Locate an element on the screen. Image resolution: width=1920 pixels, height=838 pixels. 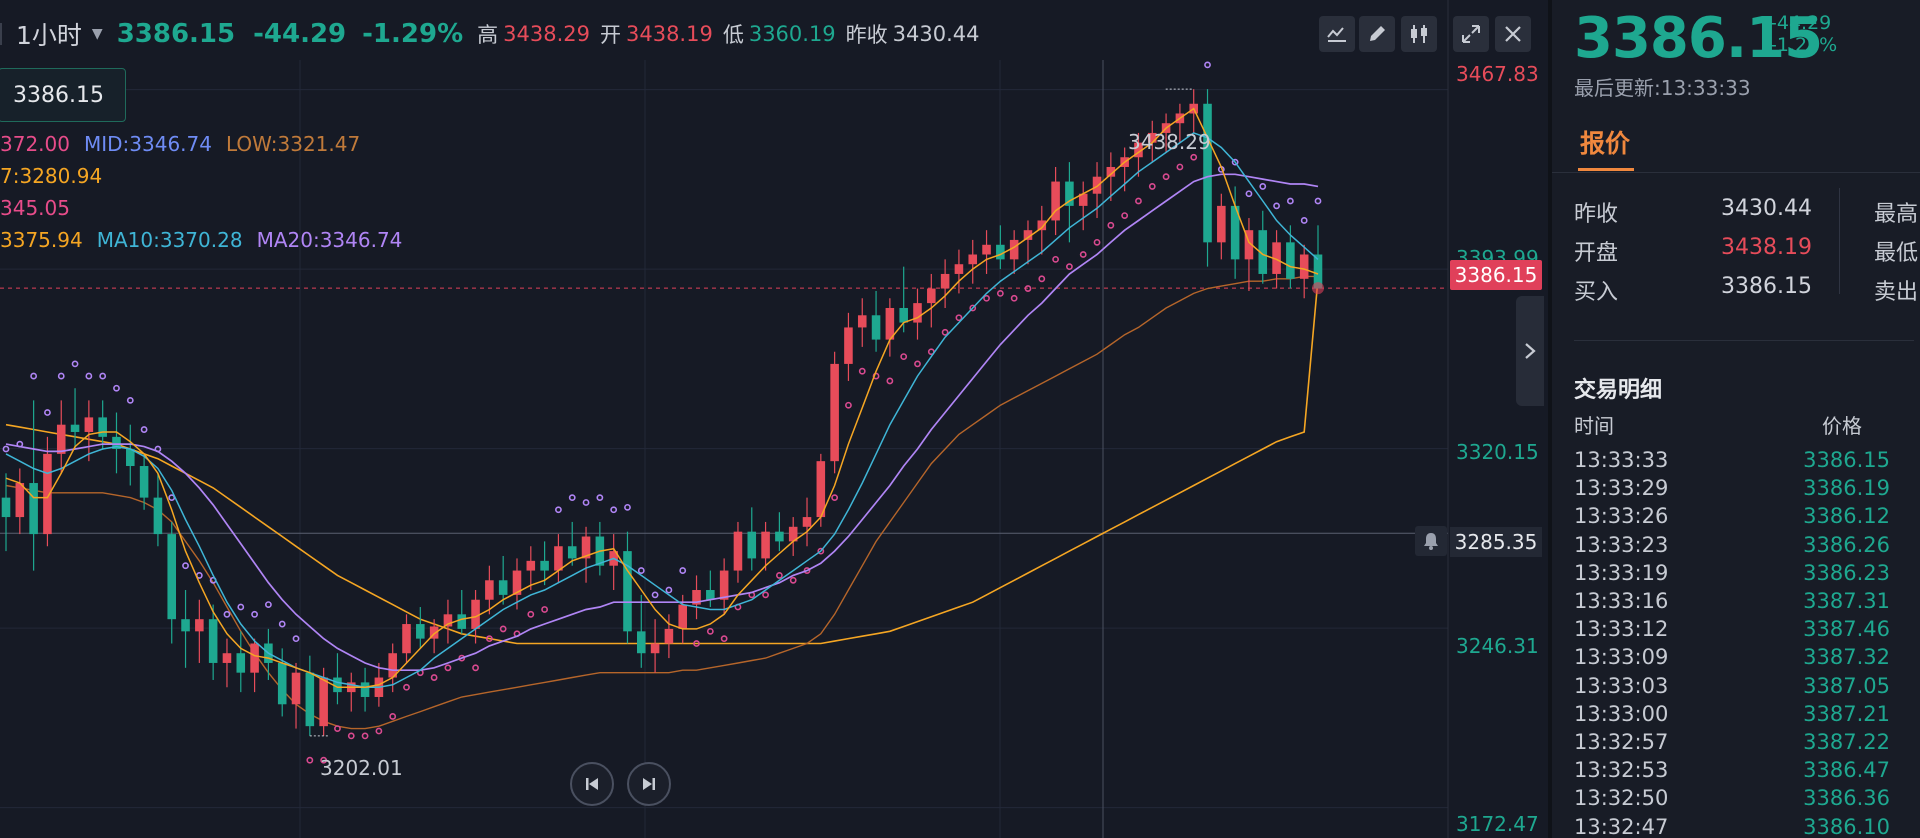
quote-row: 开盘 3438.19 最低 is located at coordinates (1747, 250).